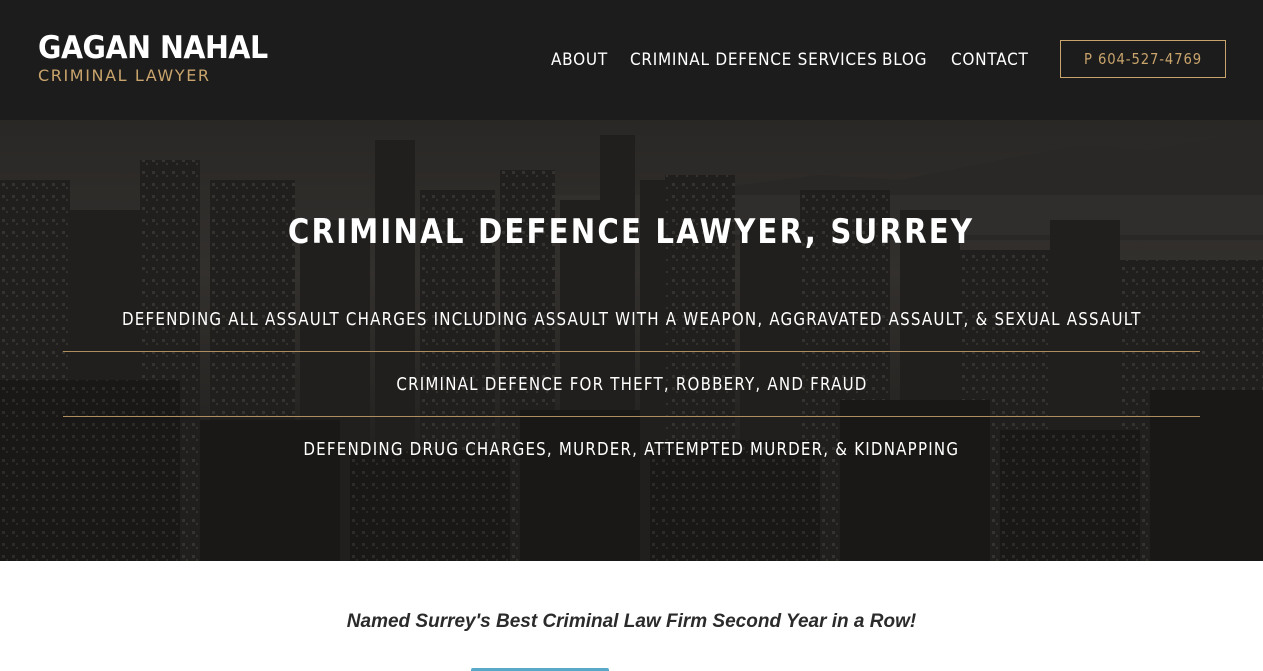 The width and height of the screenshot is (1263, 671). I want to click on hero-title: CRIMINAL DEFENCE LAWYER, SURREY, so click(631, 232).